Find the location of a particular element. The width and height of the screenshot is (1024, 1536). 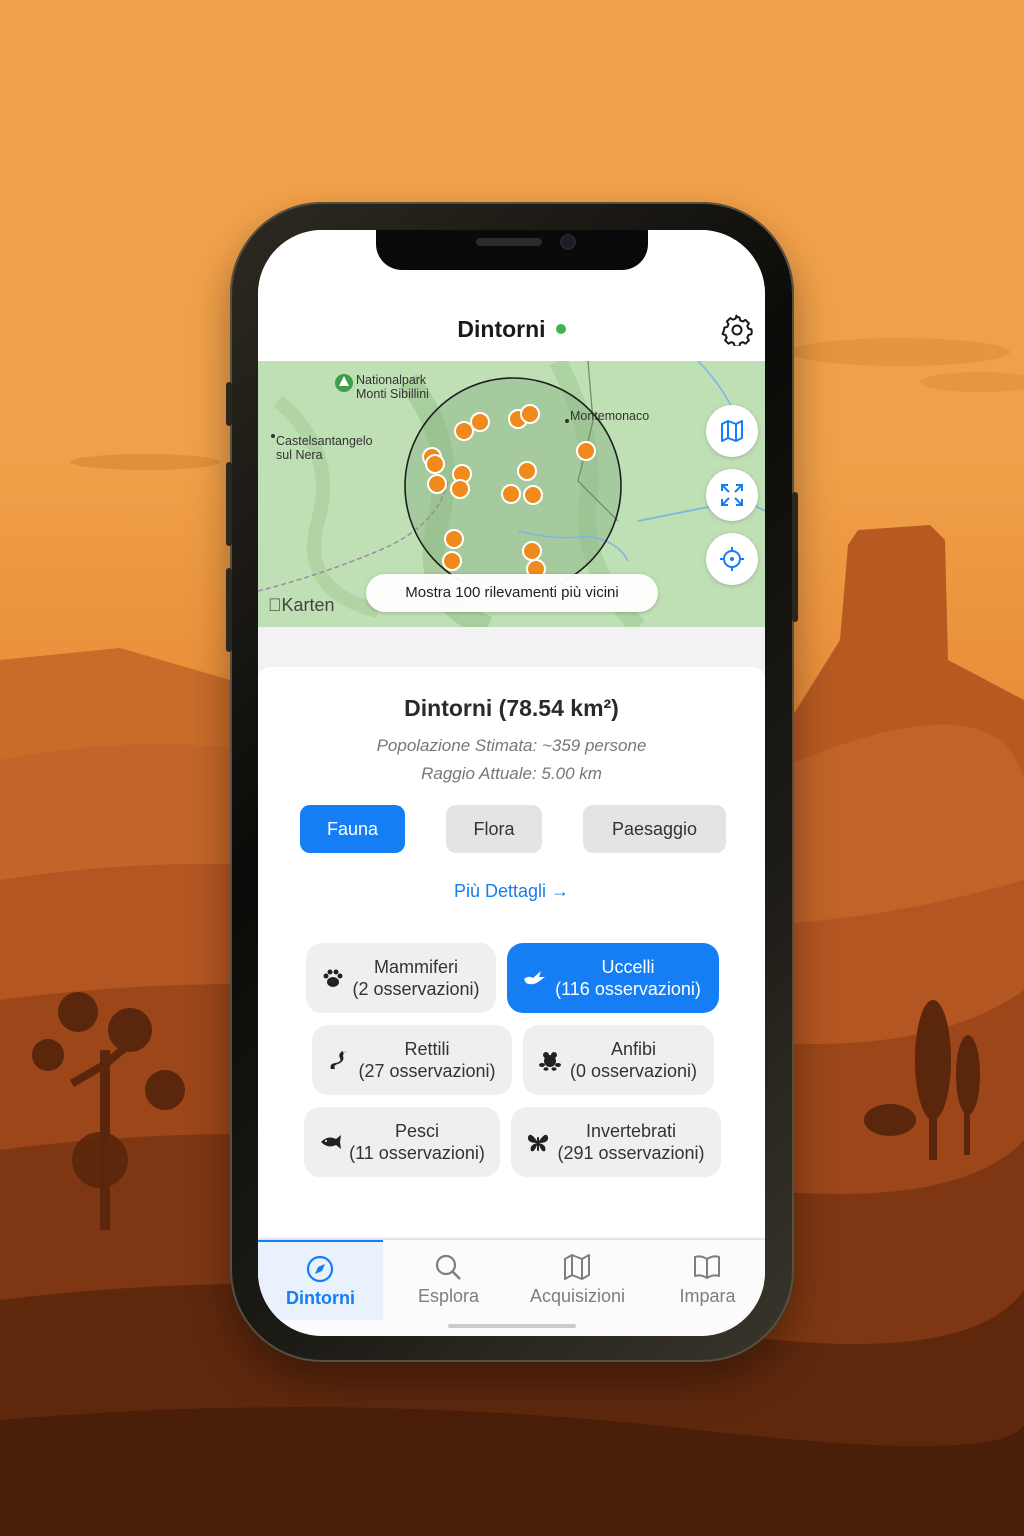

book-icon is located at coordinates (707, 1267).